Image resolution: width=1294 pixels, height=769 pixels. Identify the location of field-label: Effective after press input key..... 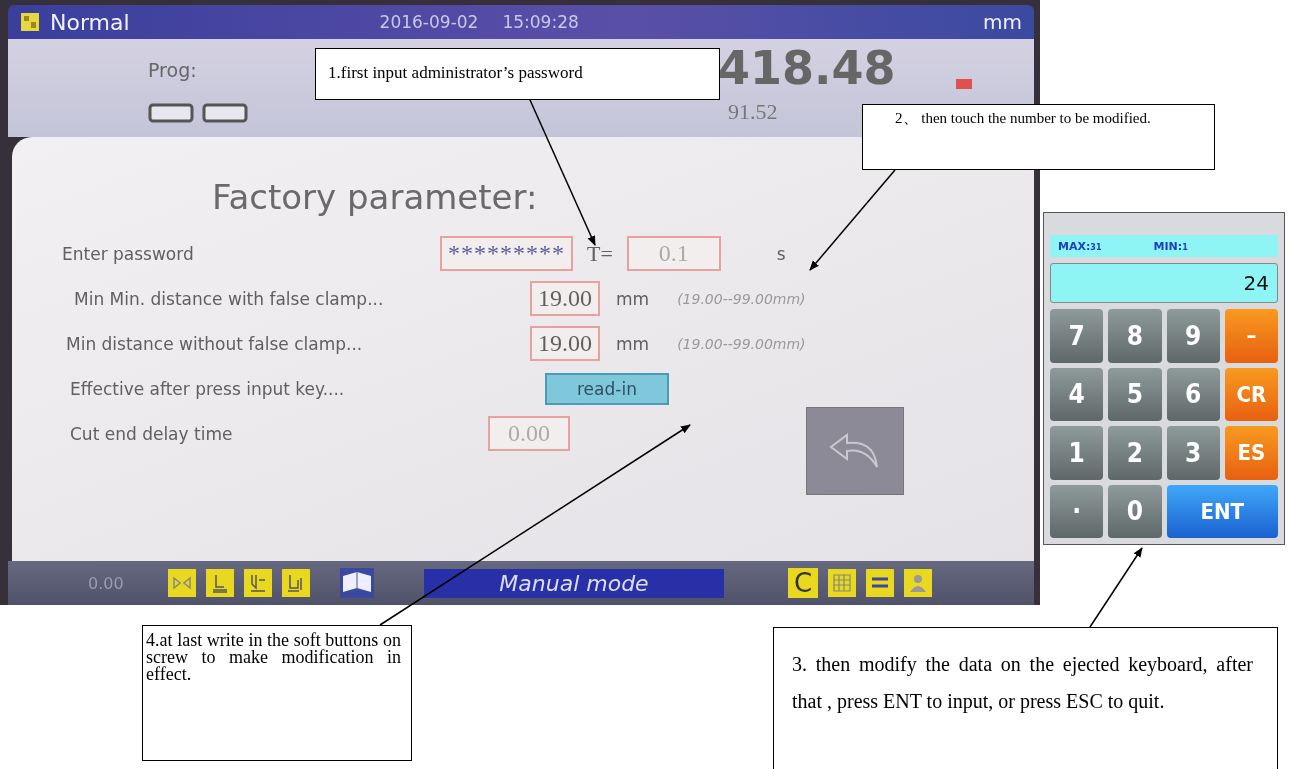
(208, 388).